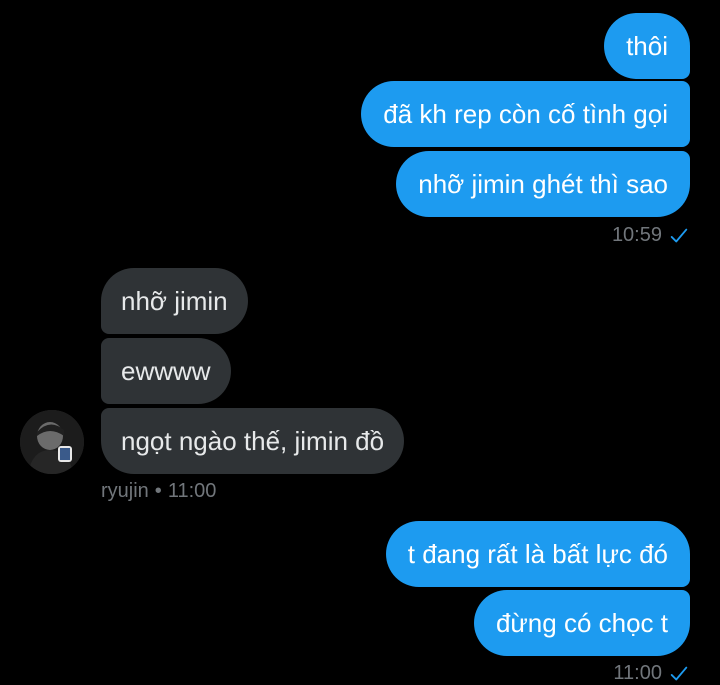  I want to click on message-timestamp-row: 10:59, so click(651, 235).